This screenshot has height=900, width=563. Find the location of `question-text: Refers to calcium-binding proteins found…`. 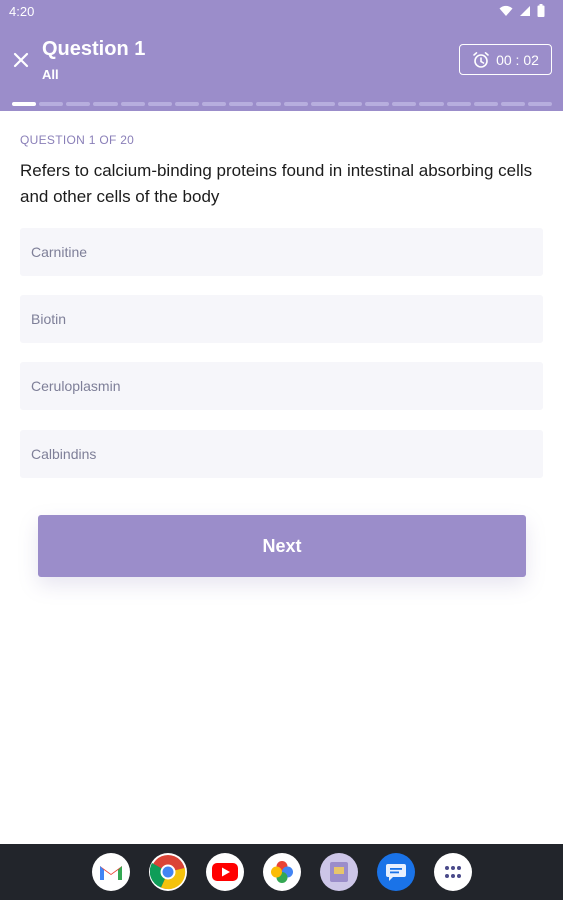

question-text: Refers to calcium-binding proteins found… is located at coordinates (276, 183).